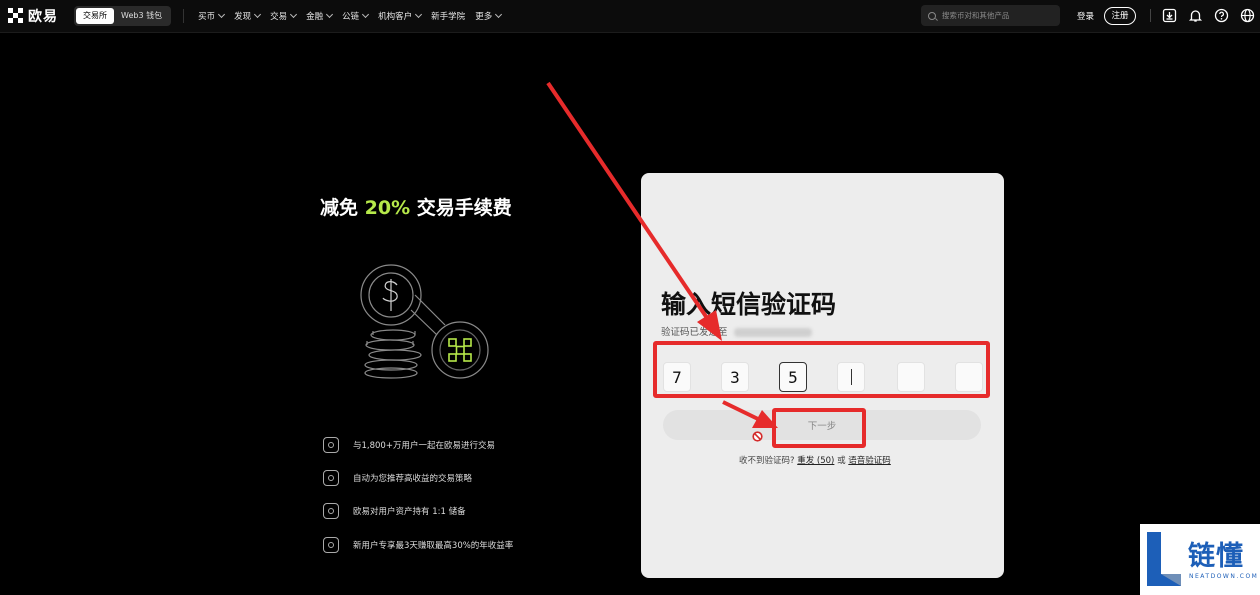 Image resolution: width=1260 pixels, height=595 pixels. What do you see at coordinates (772, 332) in the screenshot?
I see `masked-phone-number` at bounding box center [772, 332].